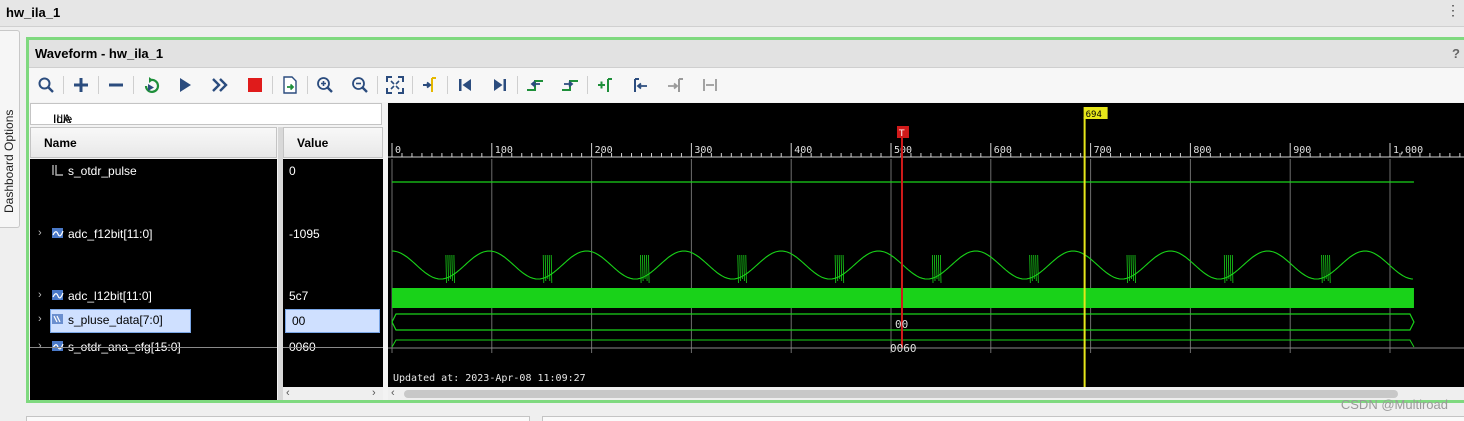 The height and width of the screenshot is (421, 1464). I want to click on add-marker-icon, so click(605, 85).